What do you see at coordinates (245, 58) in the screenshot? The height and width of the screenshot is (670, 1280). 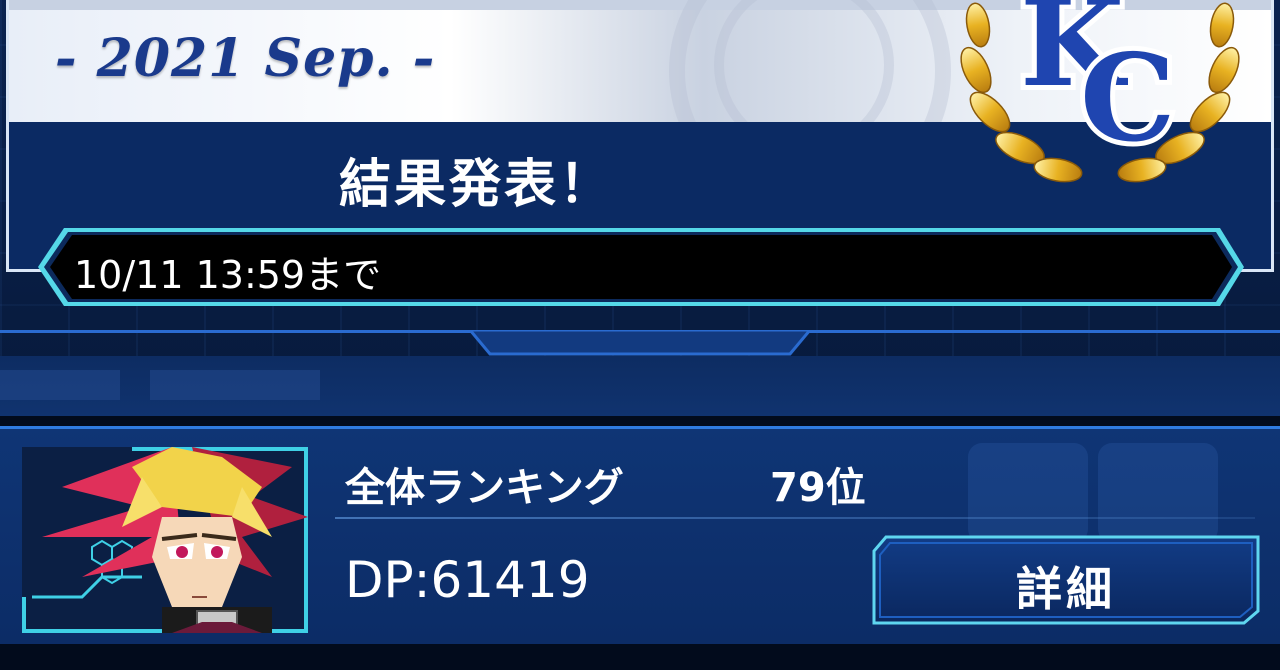 I see `event-month-label: - 2021 Sep. -` at bounding box center [245, 58].